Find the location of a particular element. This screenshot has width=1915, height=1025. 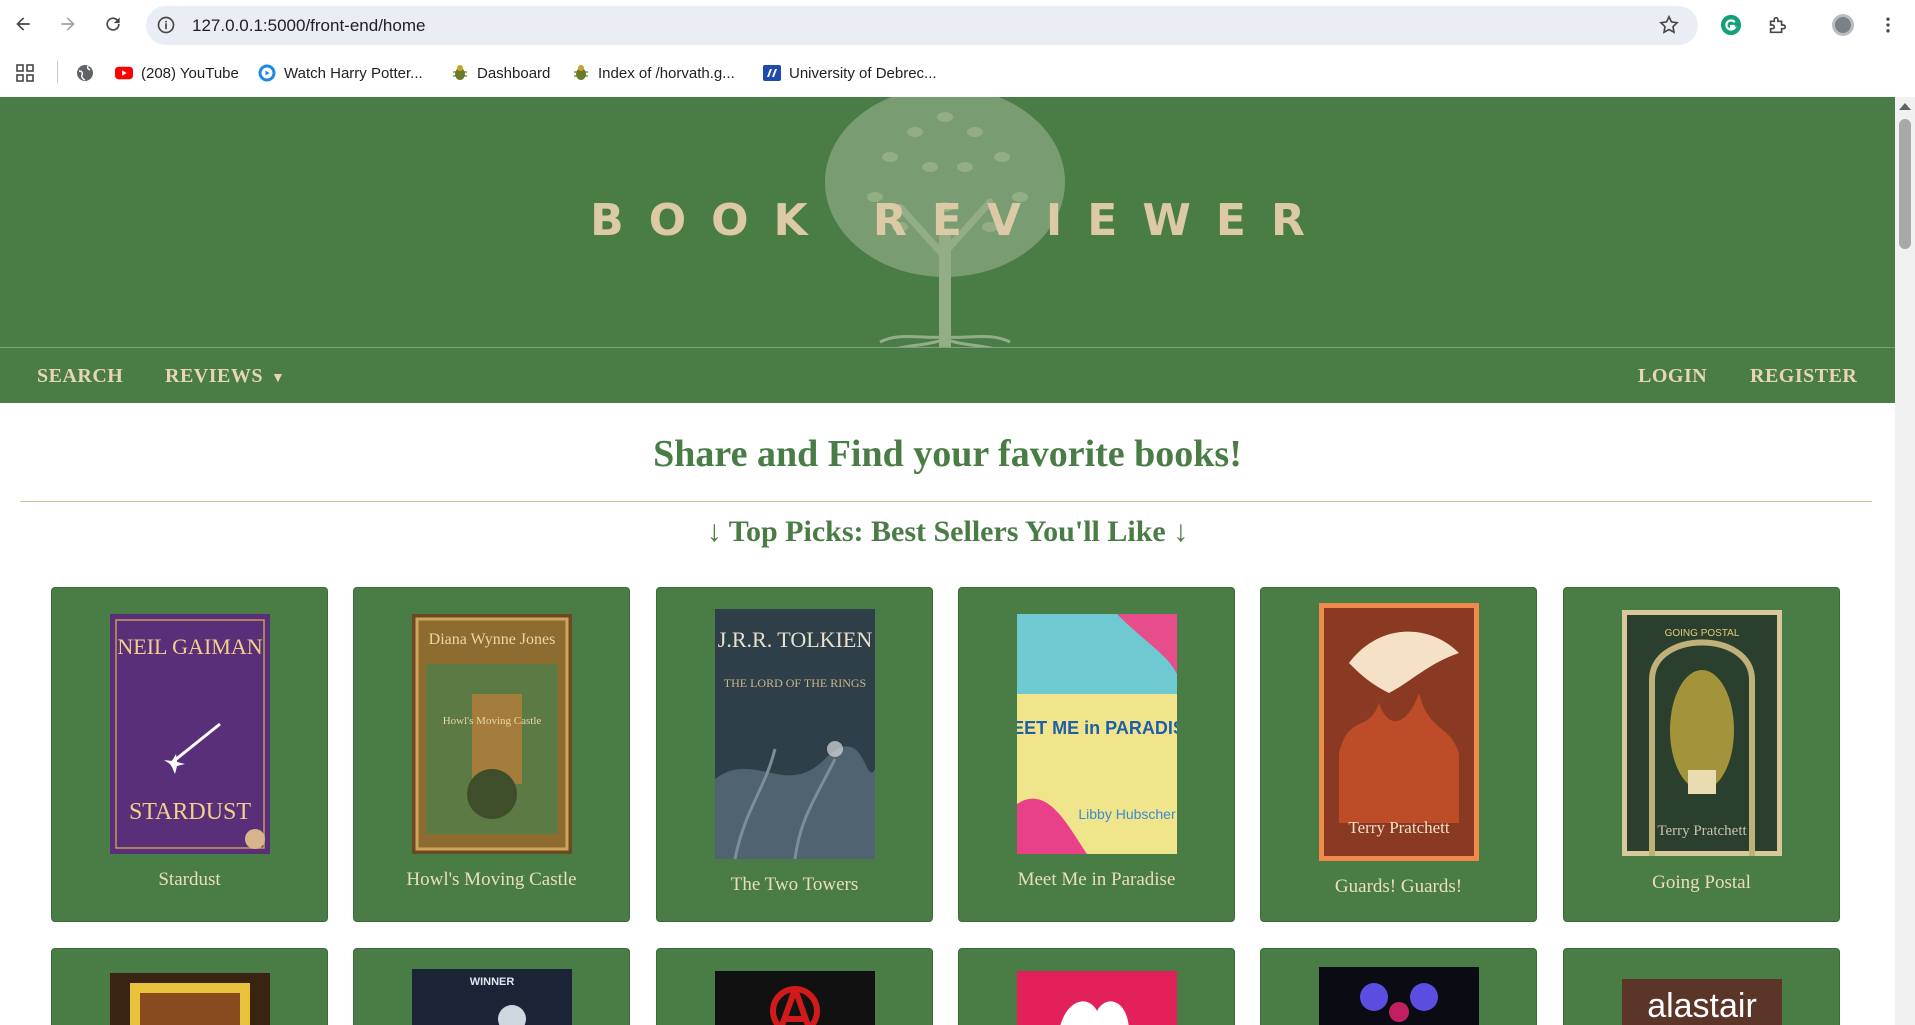

book-cover-meet-me-in-paradise: MEET ME in PARADISE Libby Hubscher is located at coordinates (1097, 734).